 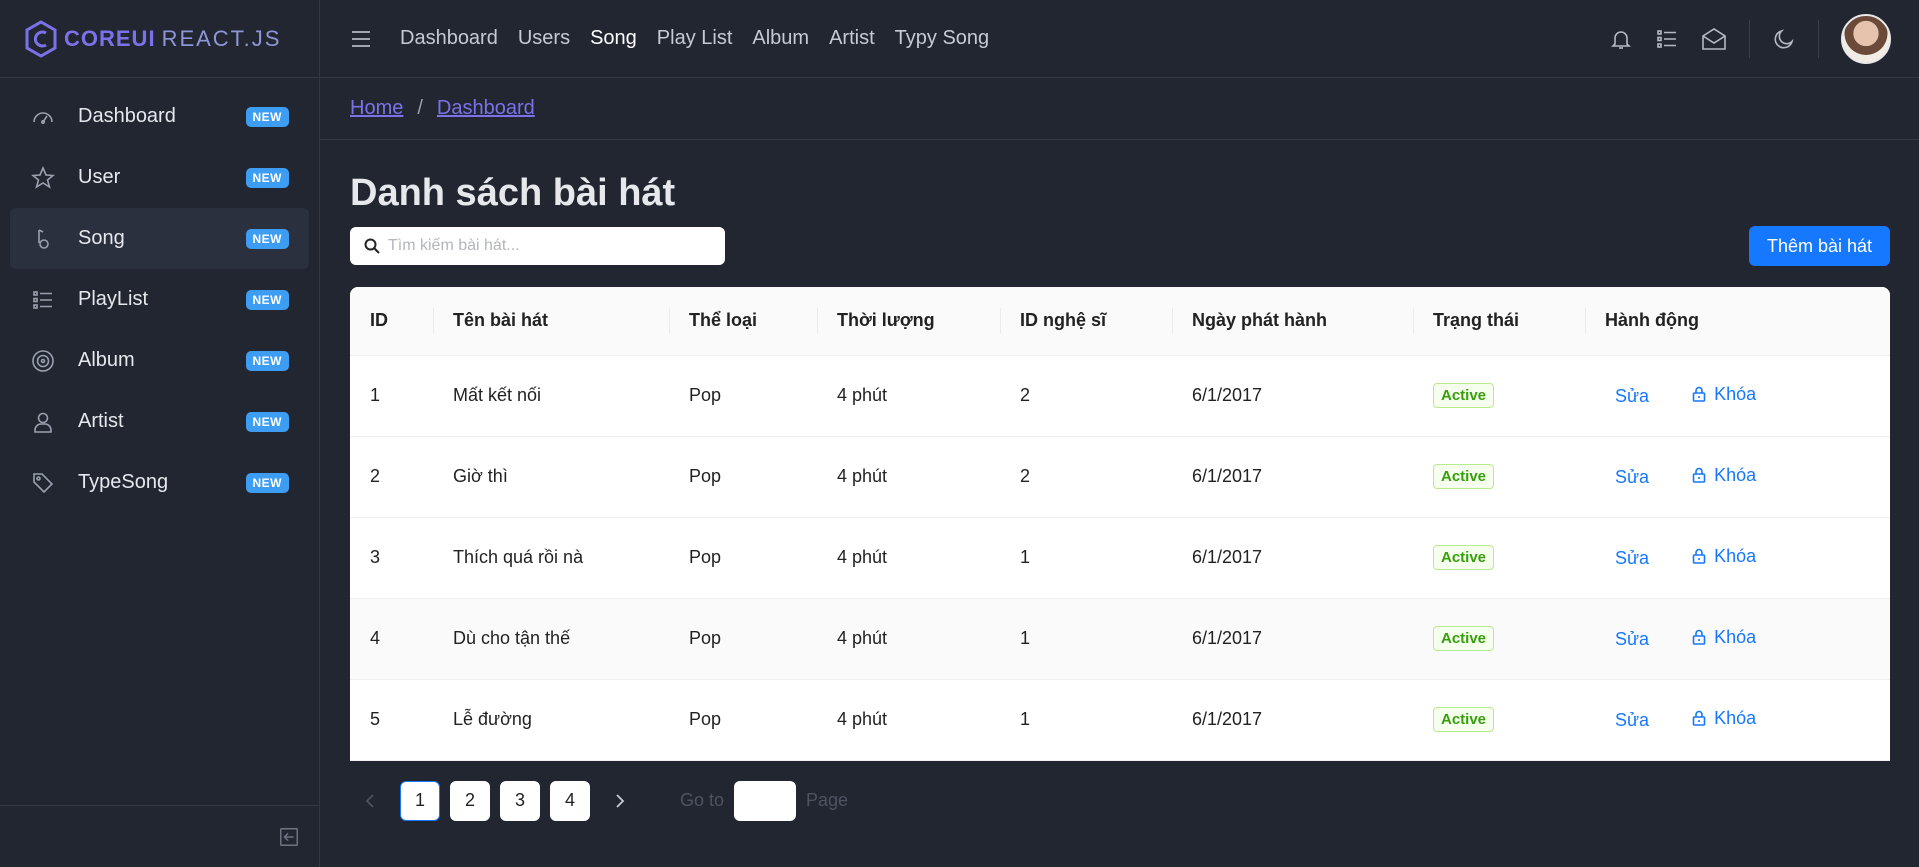 What do you see at coordinates (159, 177) in the screenshot?
I see `sidebar-item-user: User NEW` at bounding box center [159, 177].